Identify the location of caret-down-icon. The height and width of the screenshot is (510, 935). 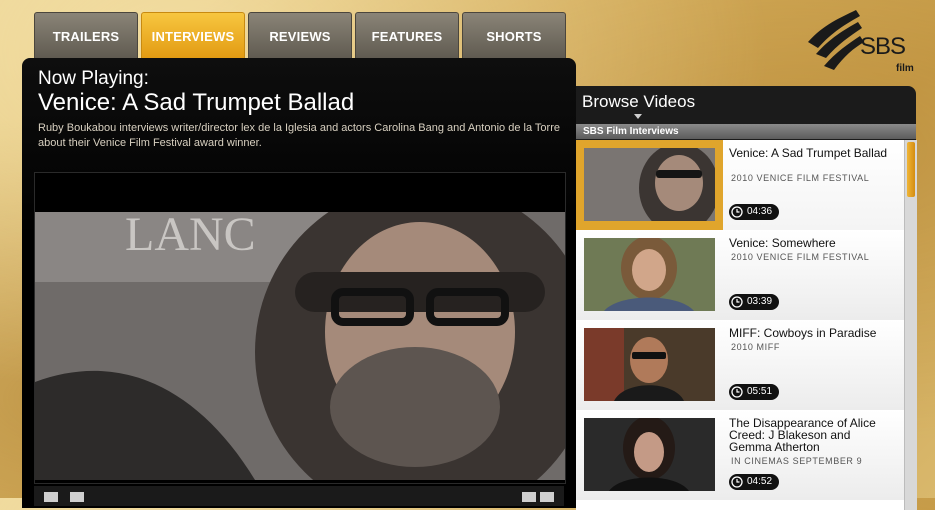
(638, 116).